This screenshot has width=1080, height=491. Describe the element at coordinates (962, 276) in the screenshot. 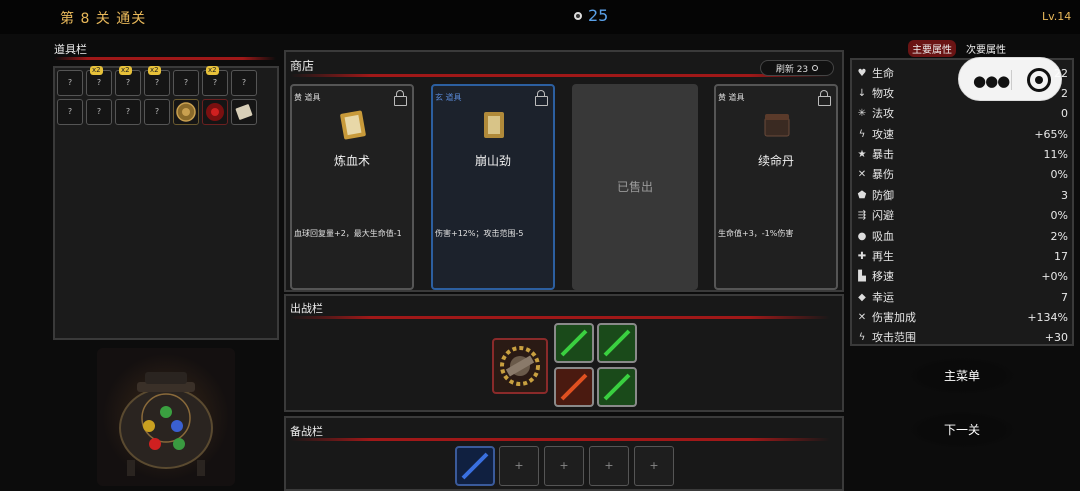

I see `stat-row: ▙ 移速 +0%` at that location.